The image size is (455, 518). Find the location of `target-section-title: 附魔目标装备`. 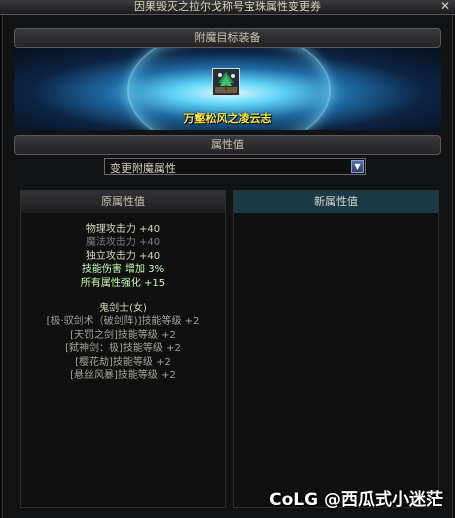

target-section-title: 附魔目标装备 is located at coordinates (227, 37).